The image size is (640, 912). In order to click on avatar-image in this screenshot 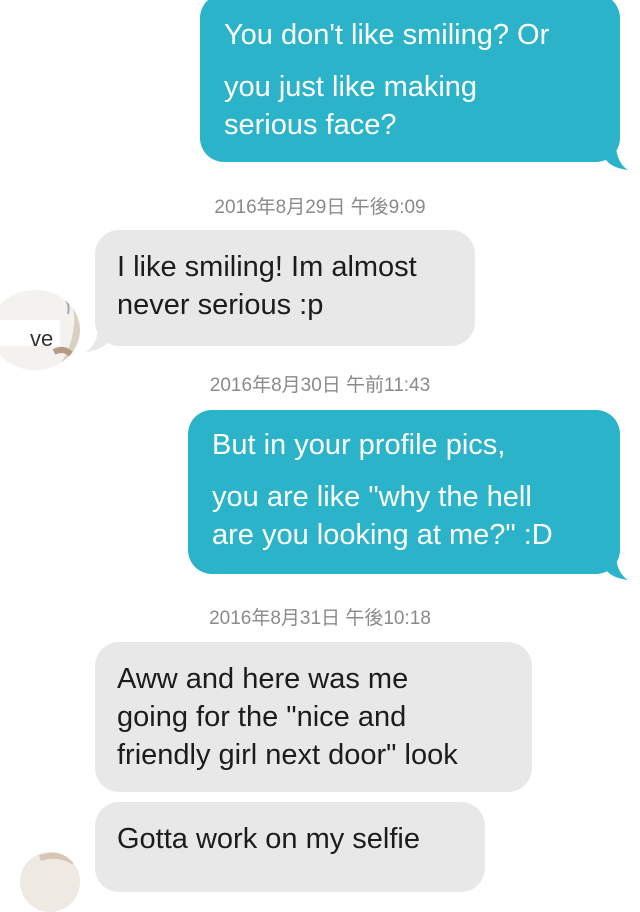, I will do `click(50, 882)`.